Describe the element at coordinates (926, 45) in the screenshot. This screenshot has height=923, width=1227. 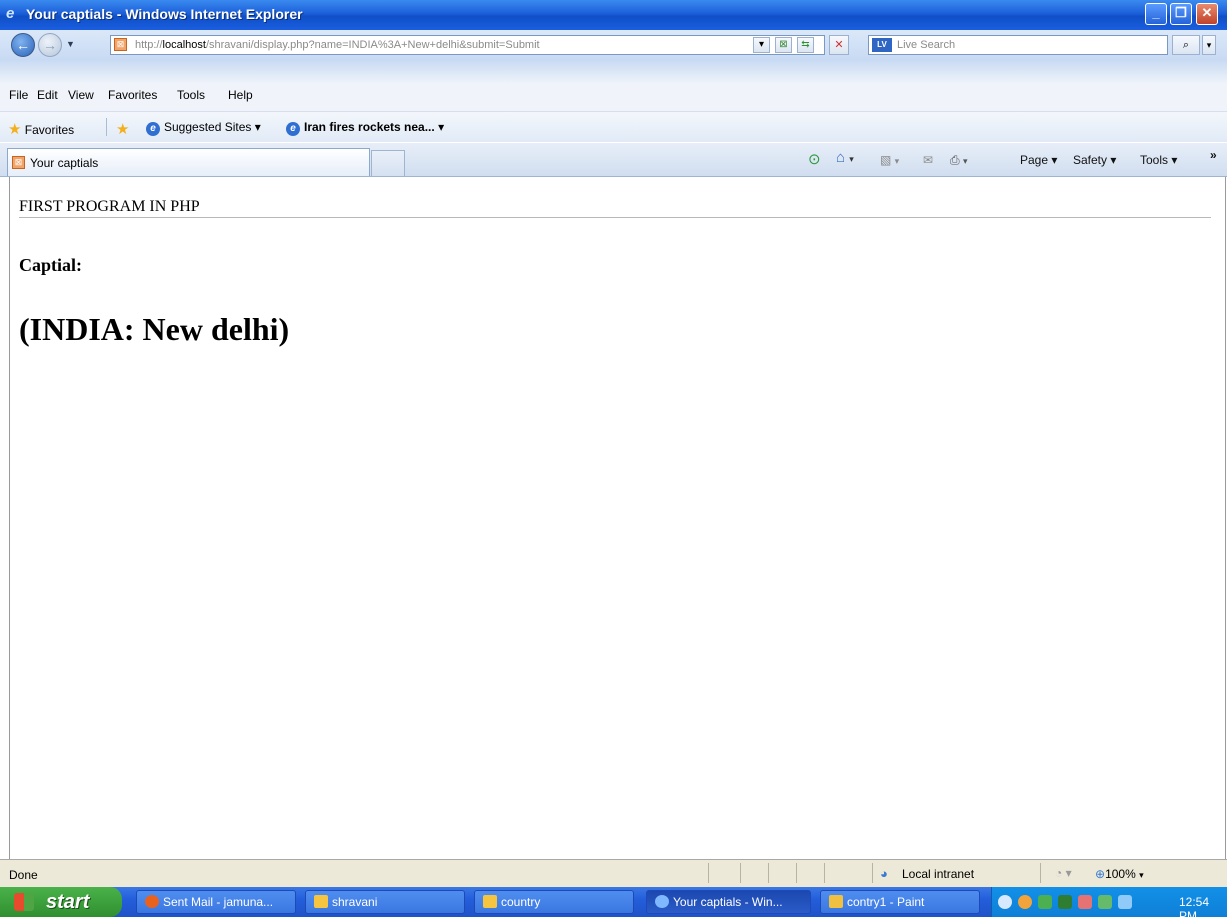
I see `search-placeholder: Live Search` at that location.